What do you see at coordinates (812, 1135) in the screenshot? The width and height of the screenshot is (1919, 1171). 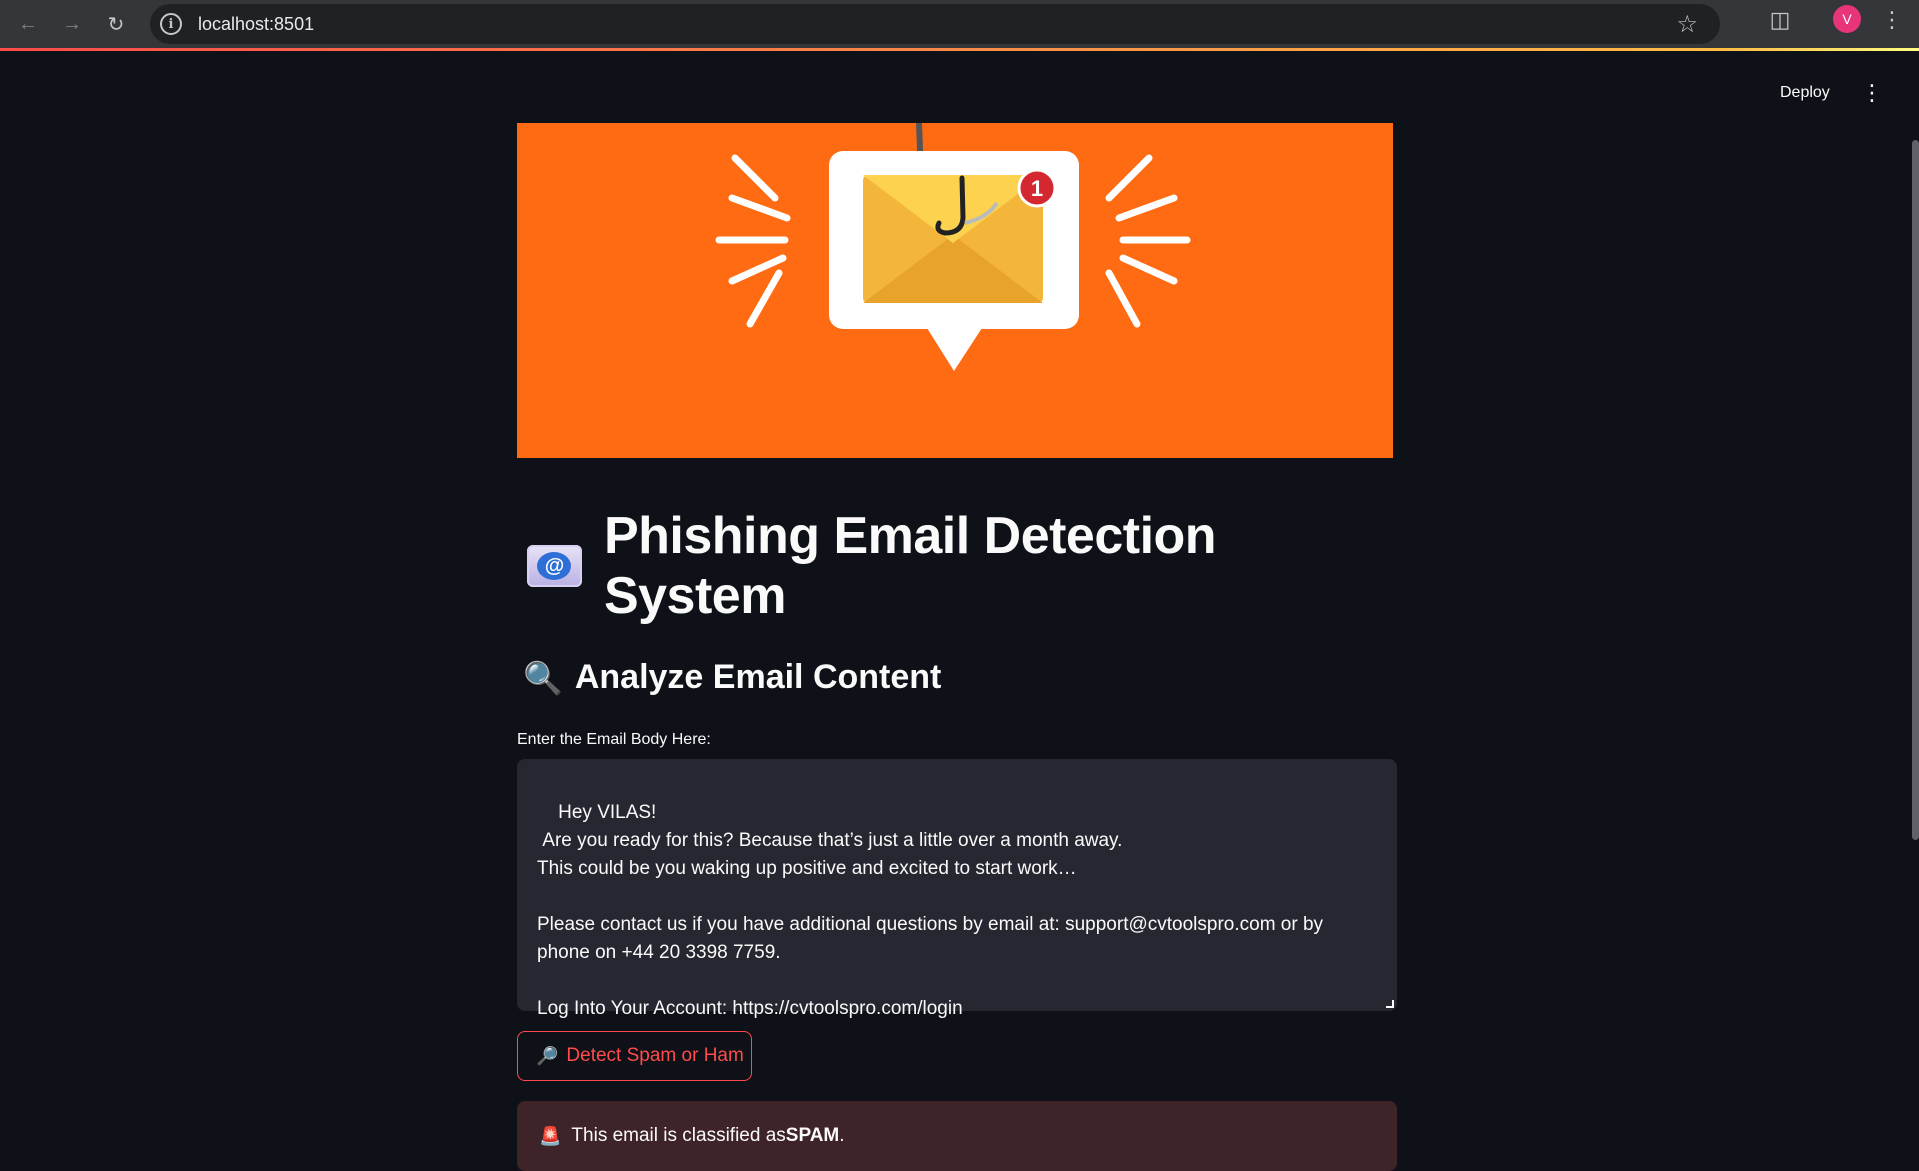 I see `result-classification: SPAM` at bounding box center [812, 1135].